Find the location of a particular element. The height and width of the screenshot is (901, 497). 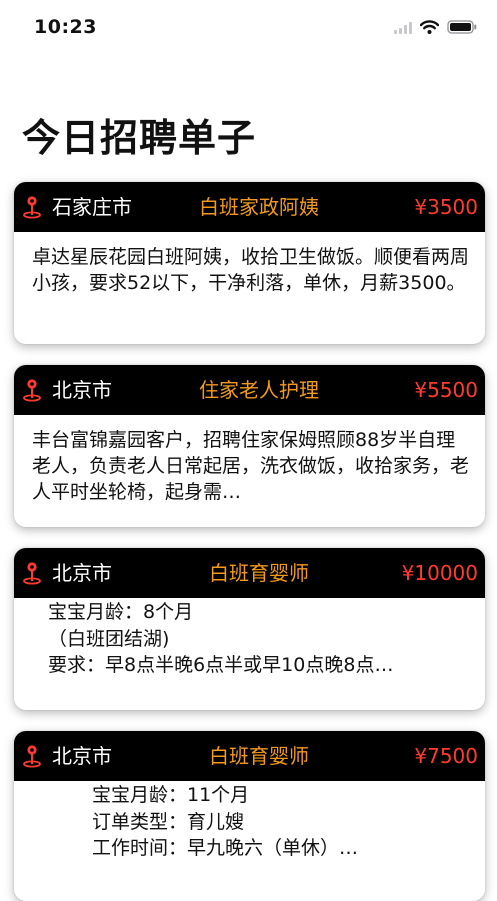

detail-line: 宝宝月龄：11个月 is located at coordinates (171, 795).